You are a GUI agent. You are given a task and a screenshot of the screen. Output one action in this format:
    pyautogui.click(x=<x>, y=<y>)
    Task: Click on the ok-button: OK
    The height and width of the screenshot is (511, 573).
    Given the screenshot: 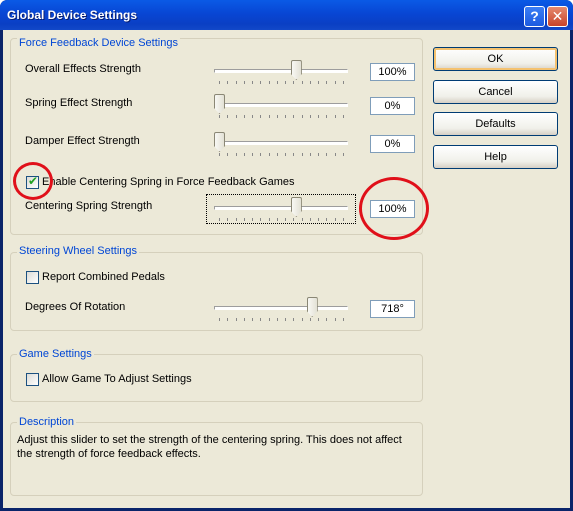 What is the action you would take?
    pyautogui.click(x=495, y=59)
    